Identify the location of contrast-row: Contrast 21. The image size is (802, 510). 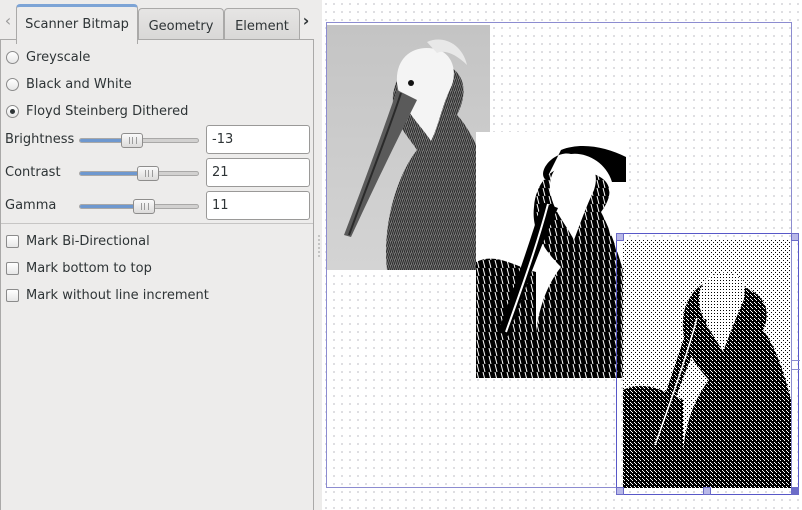
(158, 173).